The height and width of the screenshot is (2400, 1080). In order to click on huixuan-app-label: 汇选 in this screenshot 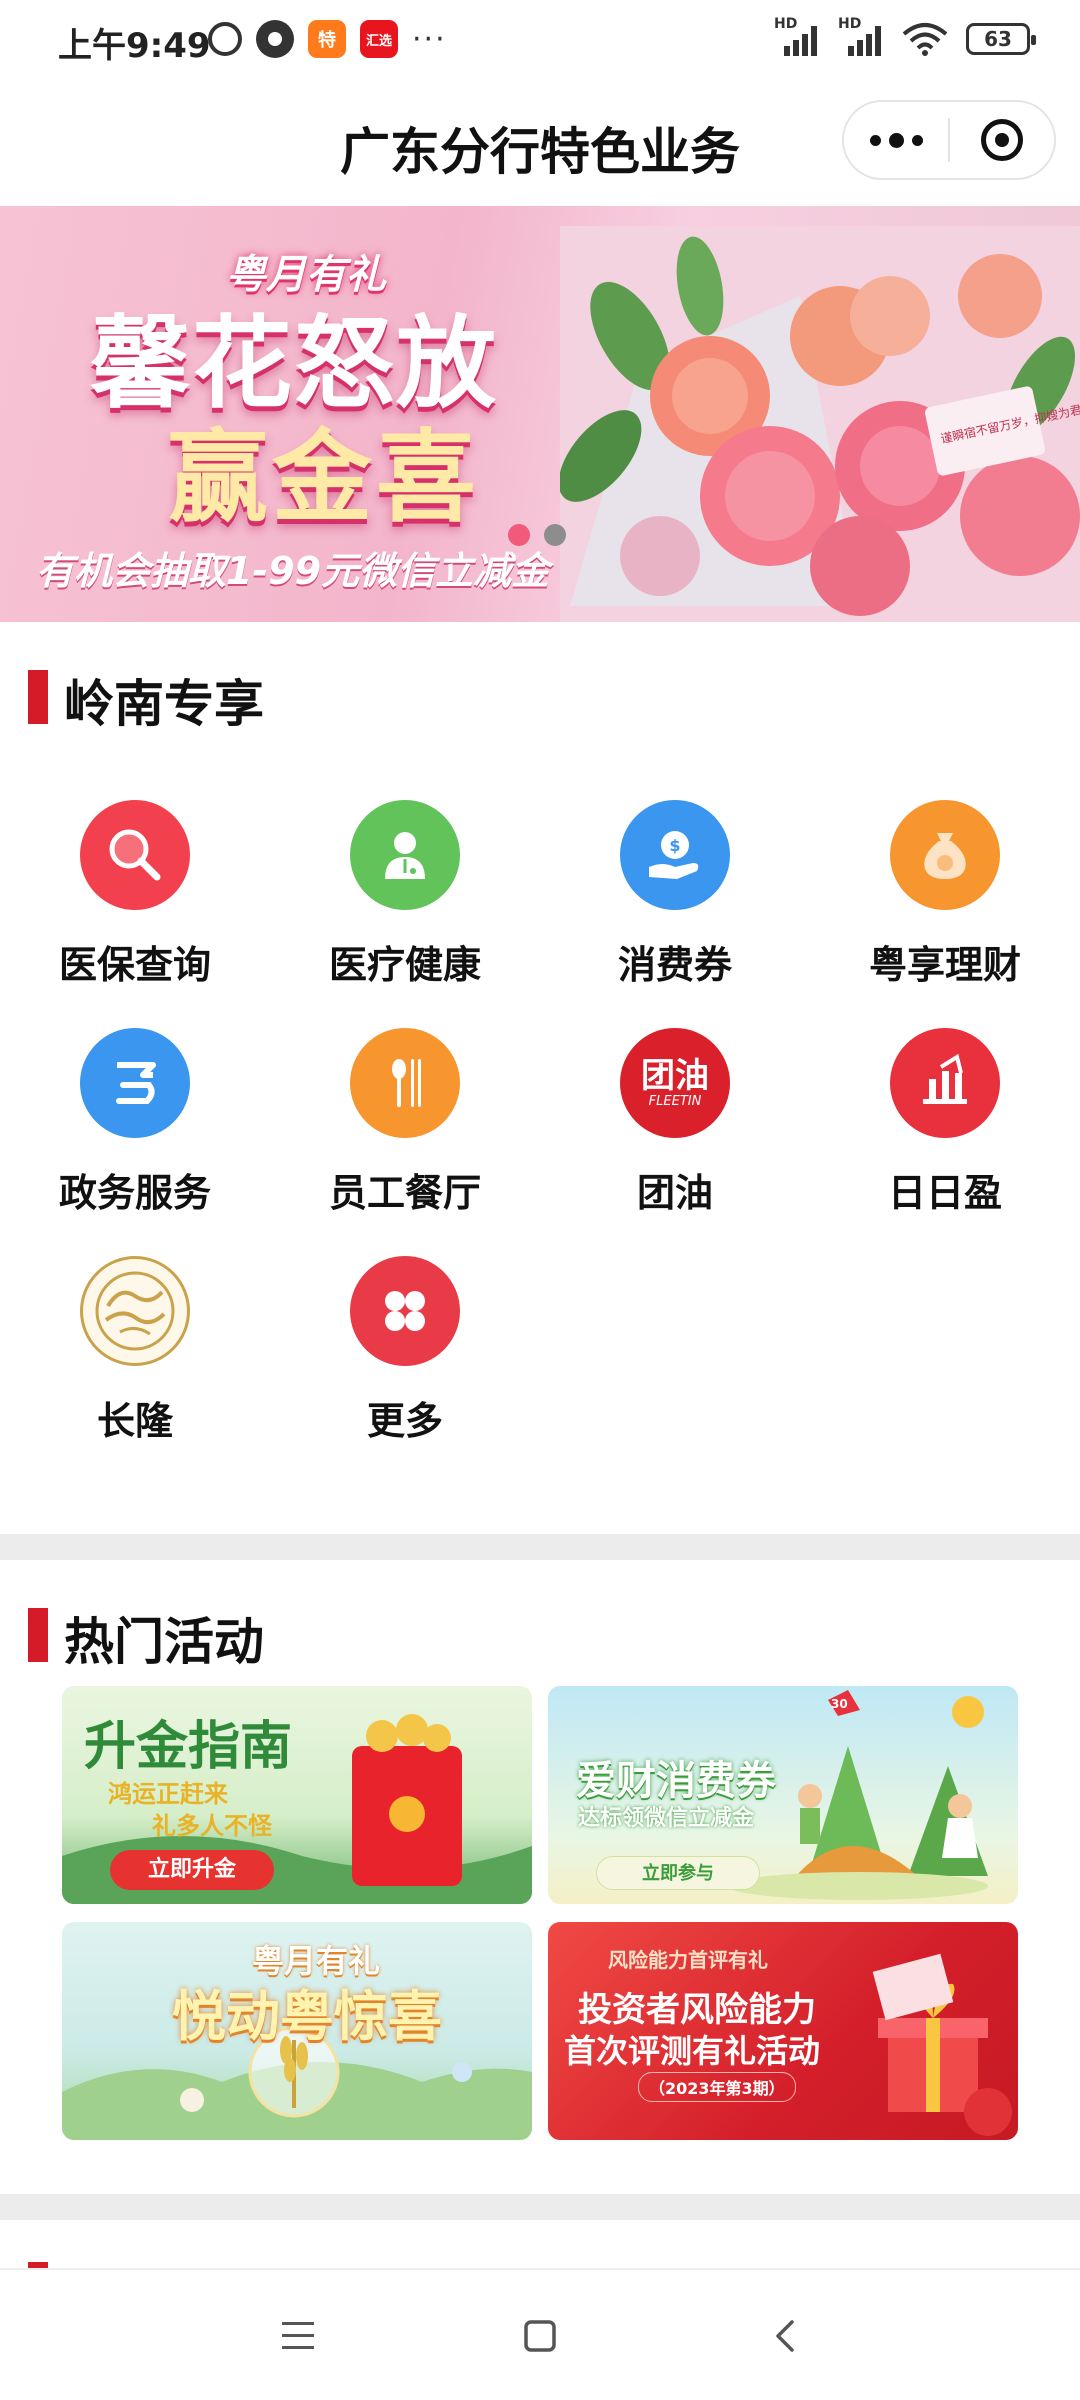, I will do `click(378, 41)`.